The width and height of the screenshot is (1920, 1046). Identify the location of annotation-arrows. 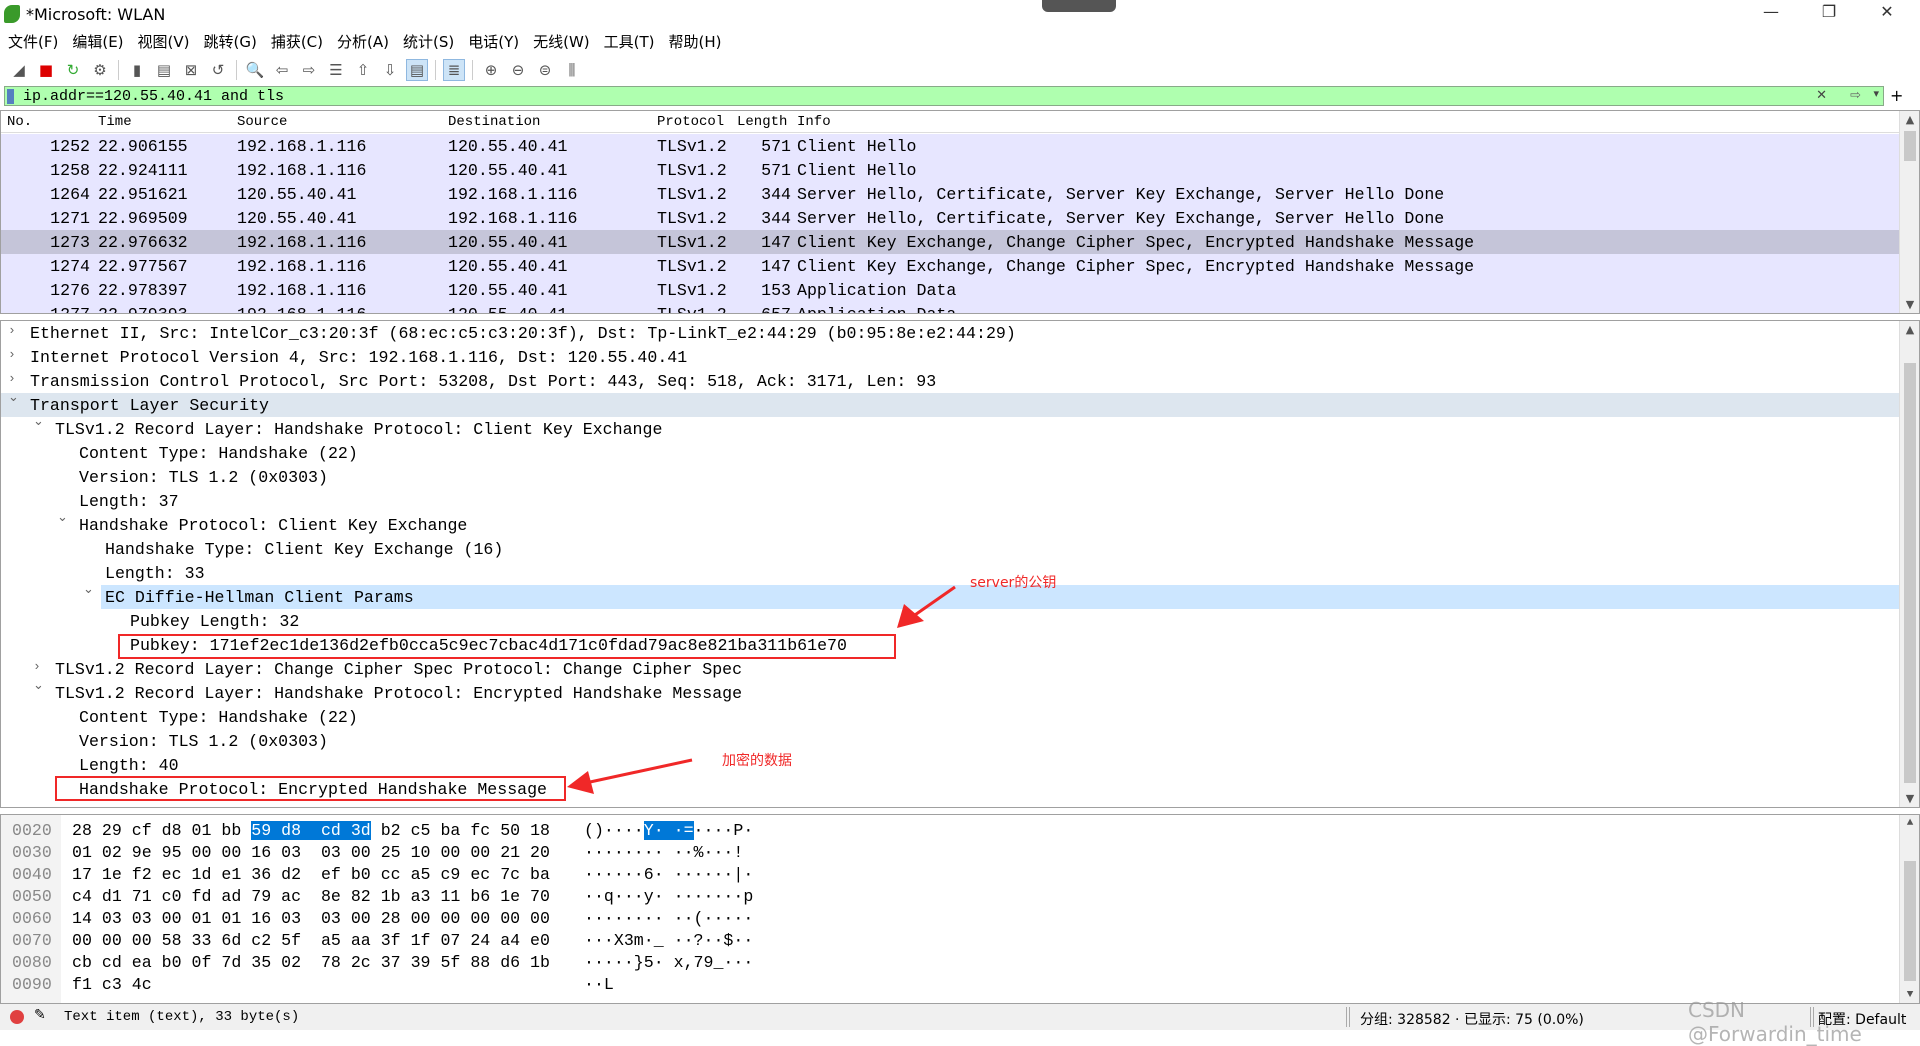
(761, 689).